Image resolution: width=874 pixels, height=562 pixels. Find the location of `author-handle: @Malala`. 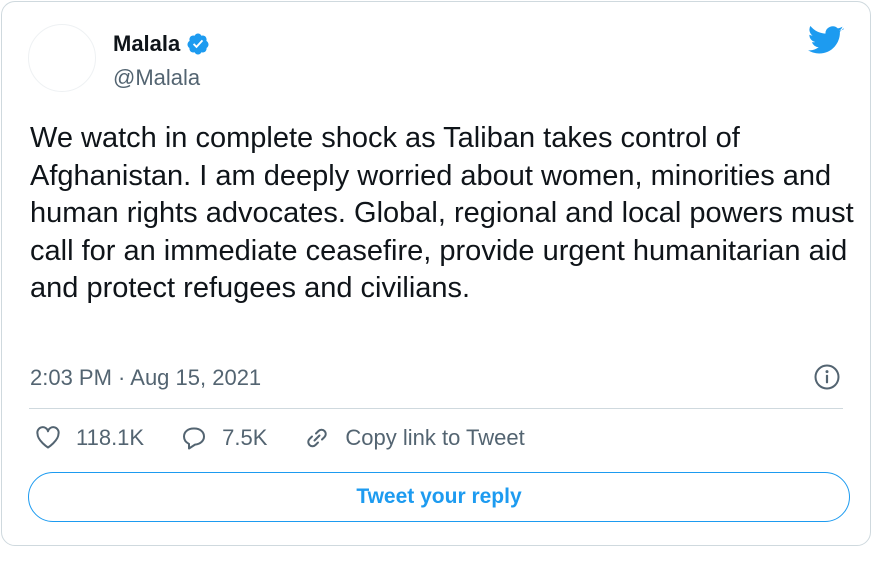

author-handle: @Malala is located at coordinates (156, 78).